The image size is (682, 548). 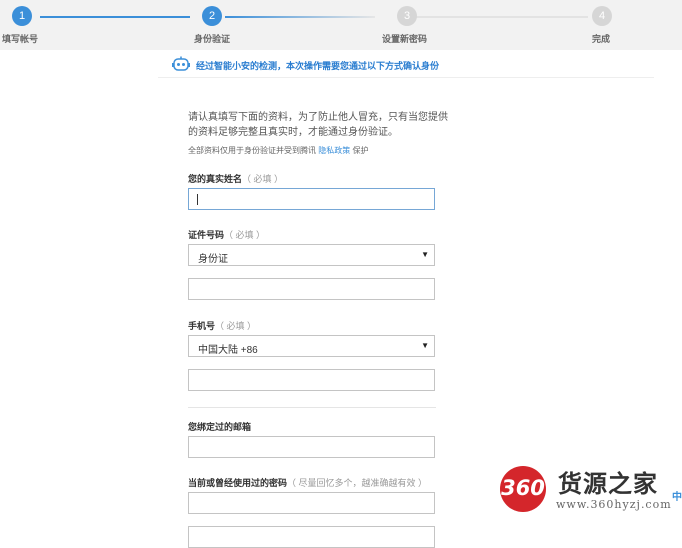 What do you see at coordinates (197, 199) in the screenshot?
I see `text-cursor` at bounding box center [197, 199].